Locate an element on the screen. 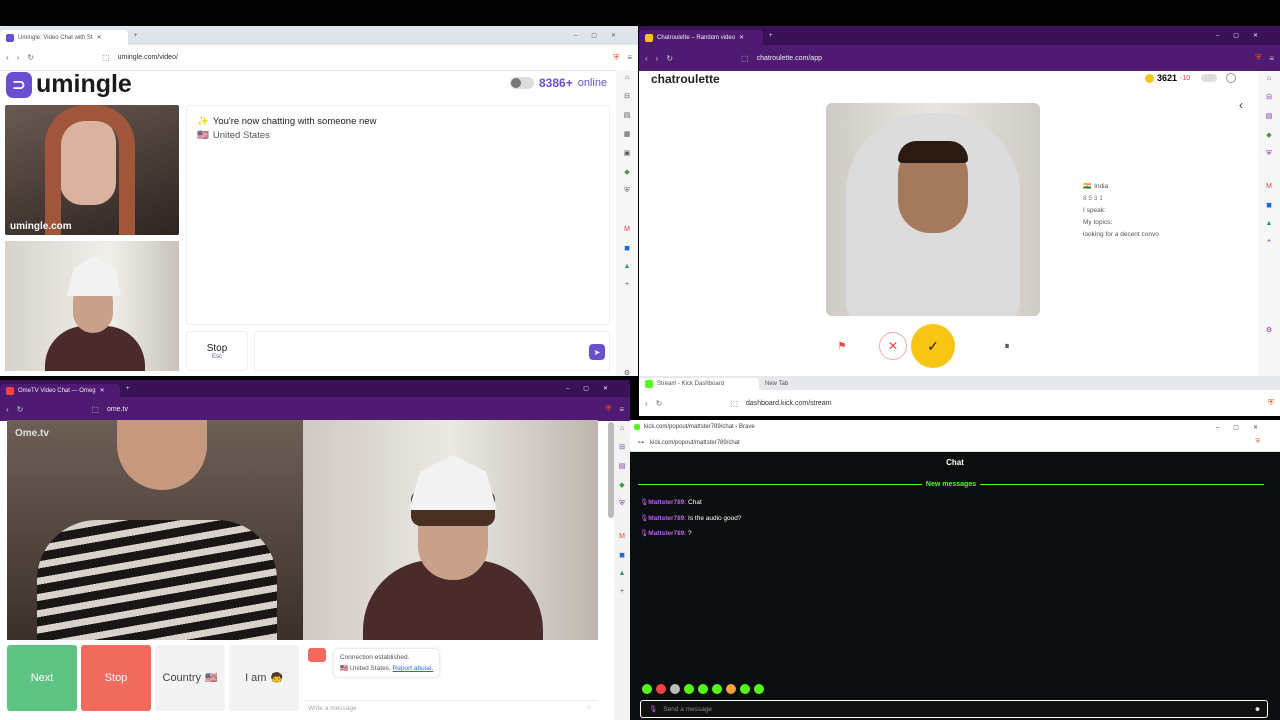  i-am-button: I am 🧒 is located at coordinates (264, 678).